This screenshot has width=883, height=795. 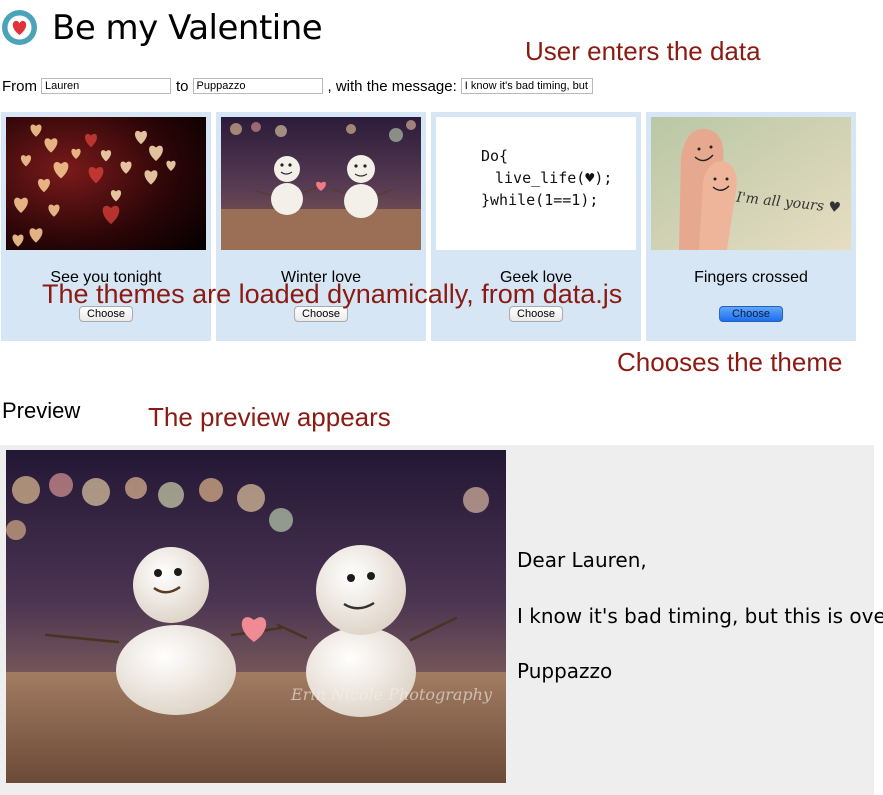 I want to click on annotation-preview-appears: The preview appears, so click(x=269, y=417).